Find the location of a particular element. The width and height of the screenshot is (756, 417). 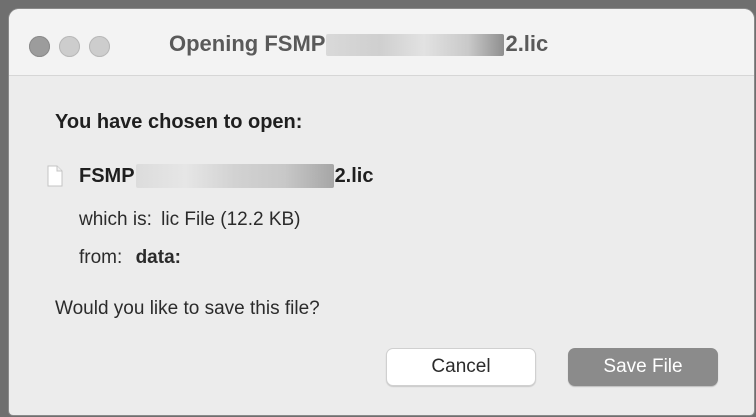

close-window-button is located at coordinates (39, 46).